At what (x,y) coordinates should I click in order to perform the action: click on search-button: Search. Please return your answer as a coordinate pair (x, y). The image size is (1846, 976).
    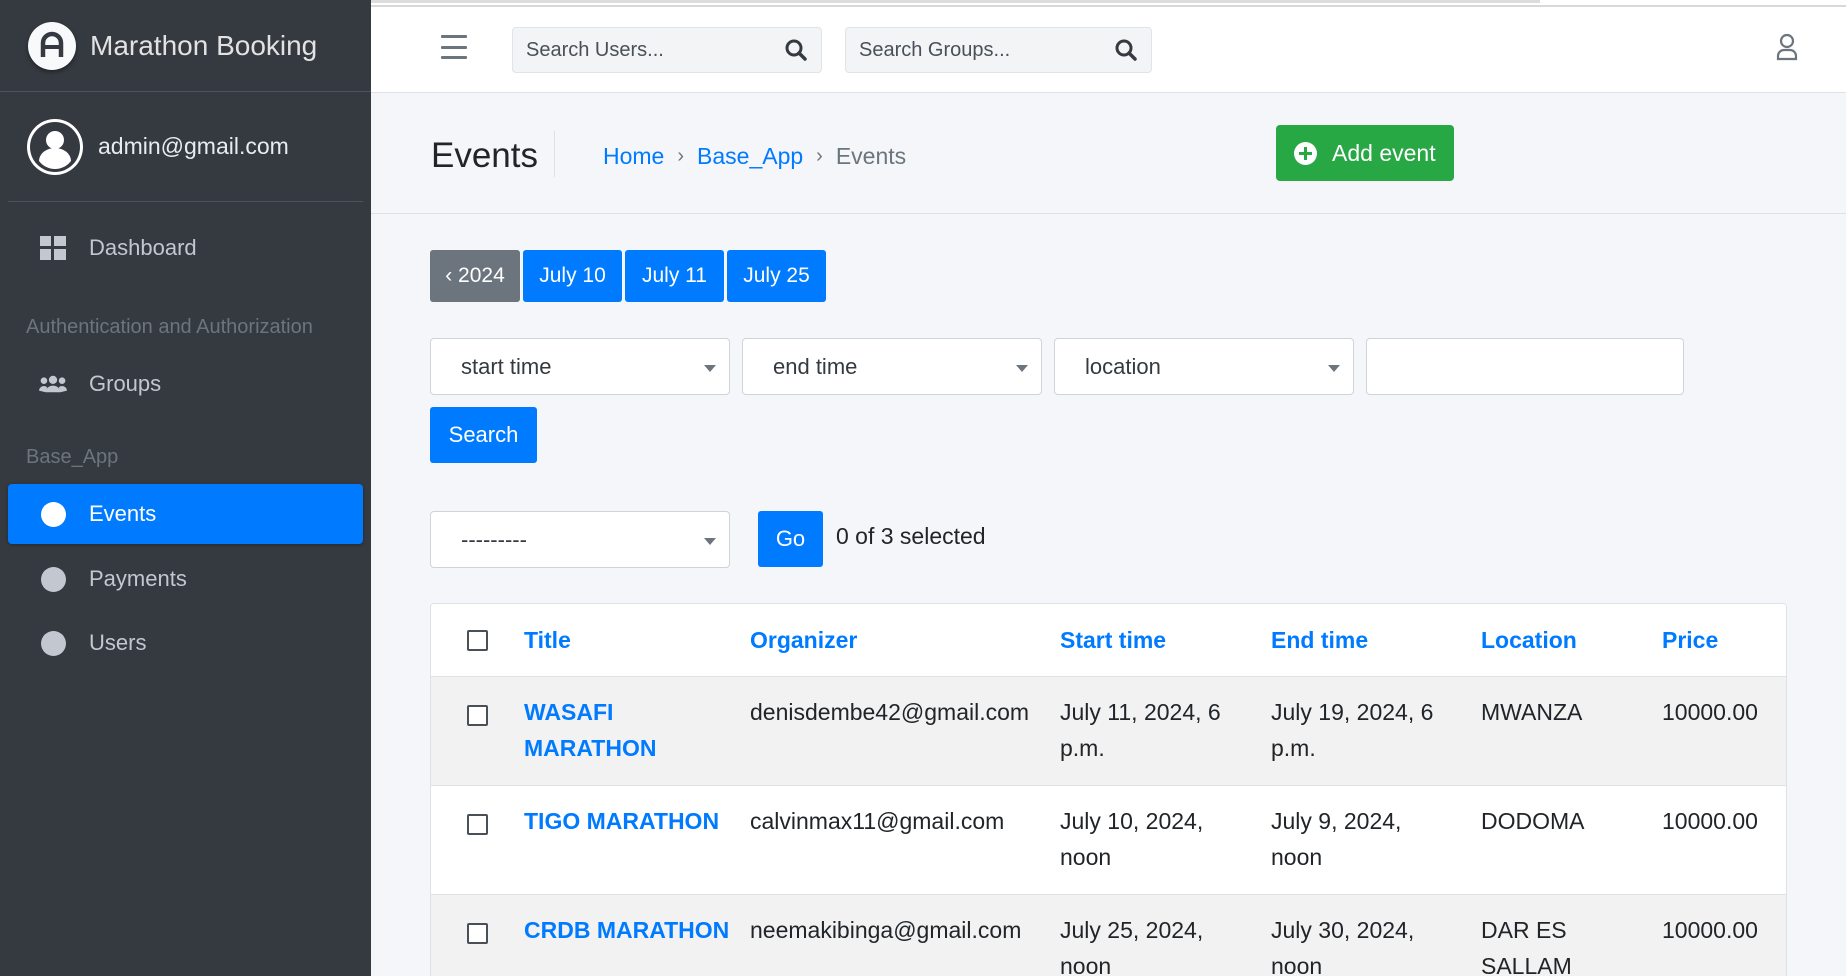
    Looking at the image, I should click on (483, 435).